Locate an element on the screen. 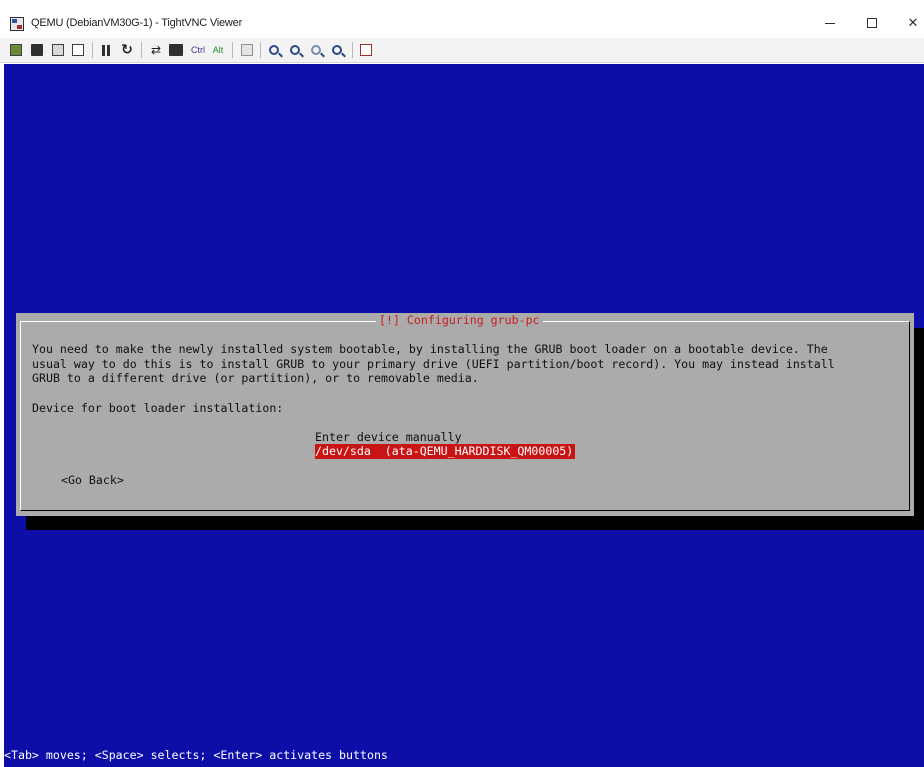  minimize-button is located at coordinates (830, 23).